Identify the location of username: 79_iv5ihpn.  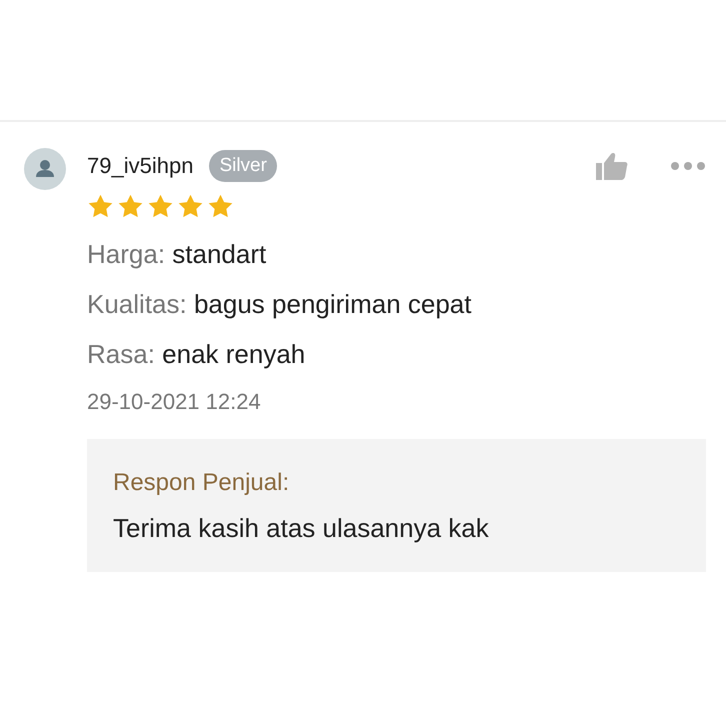
(140, 166).